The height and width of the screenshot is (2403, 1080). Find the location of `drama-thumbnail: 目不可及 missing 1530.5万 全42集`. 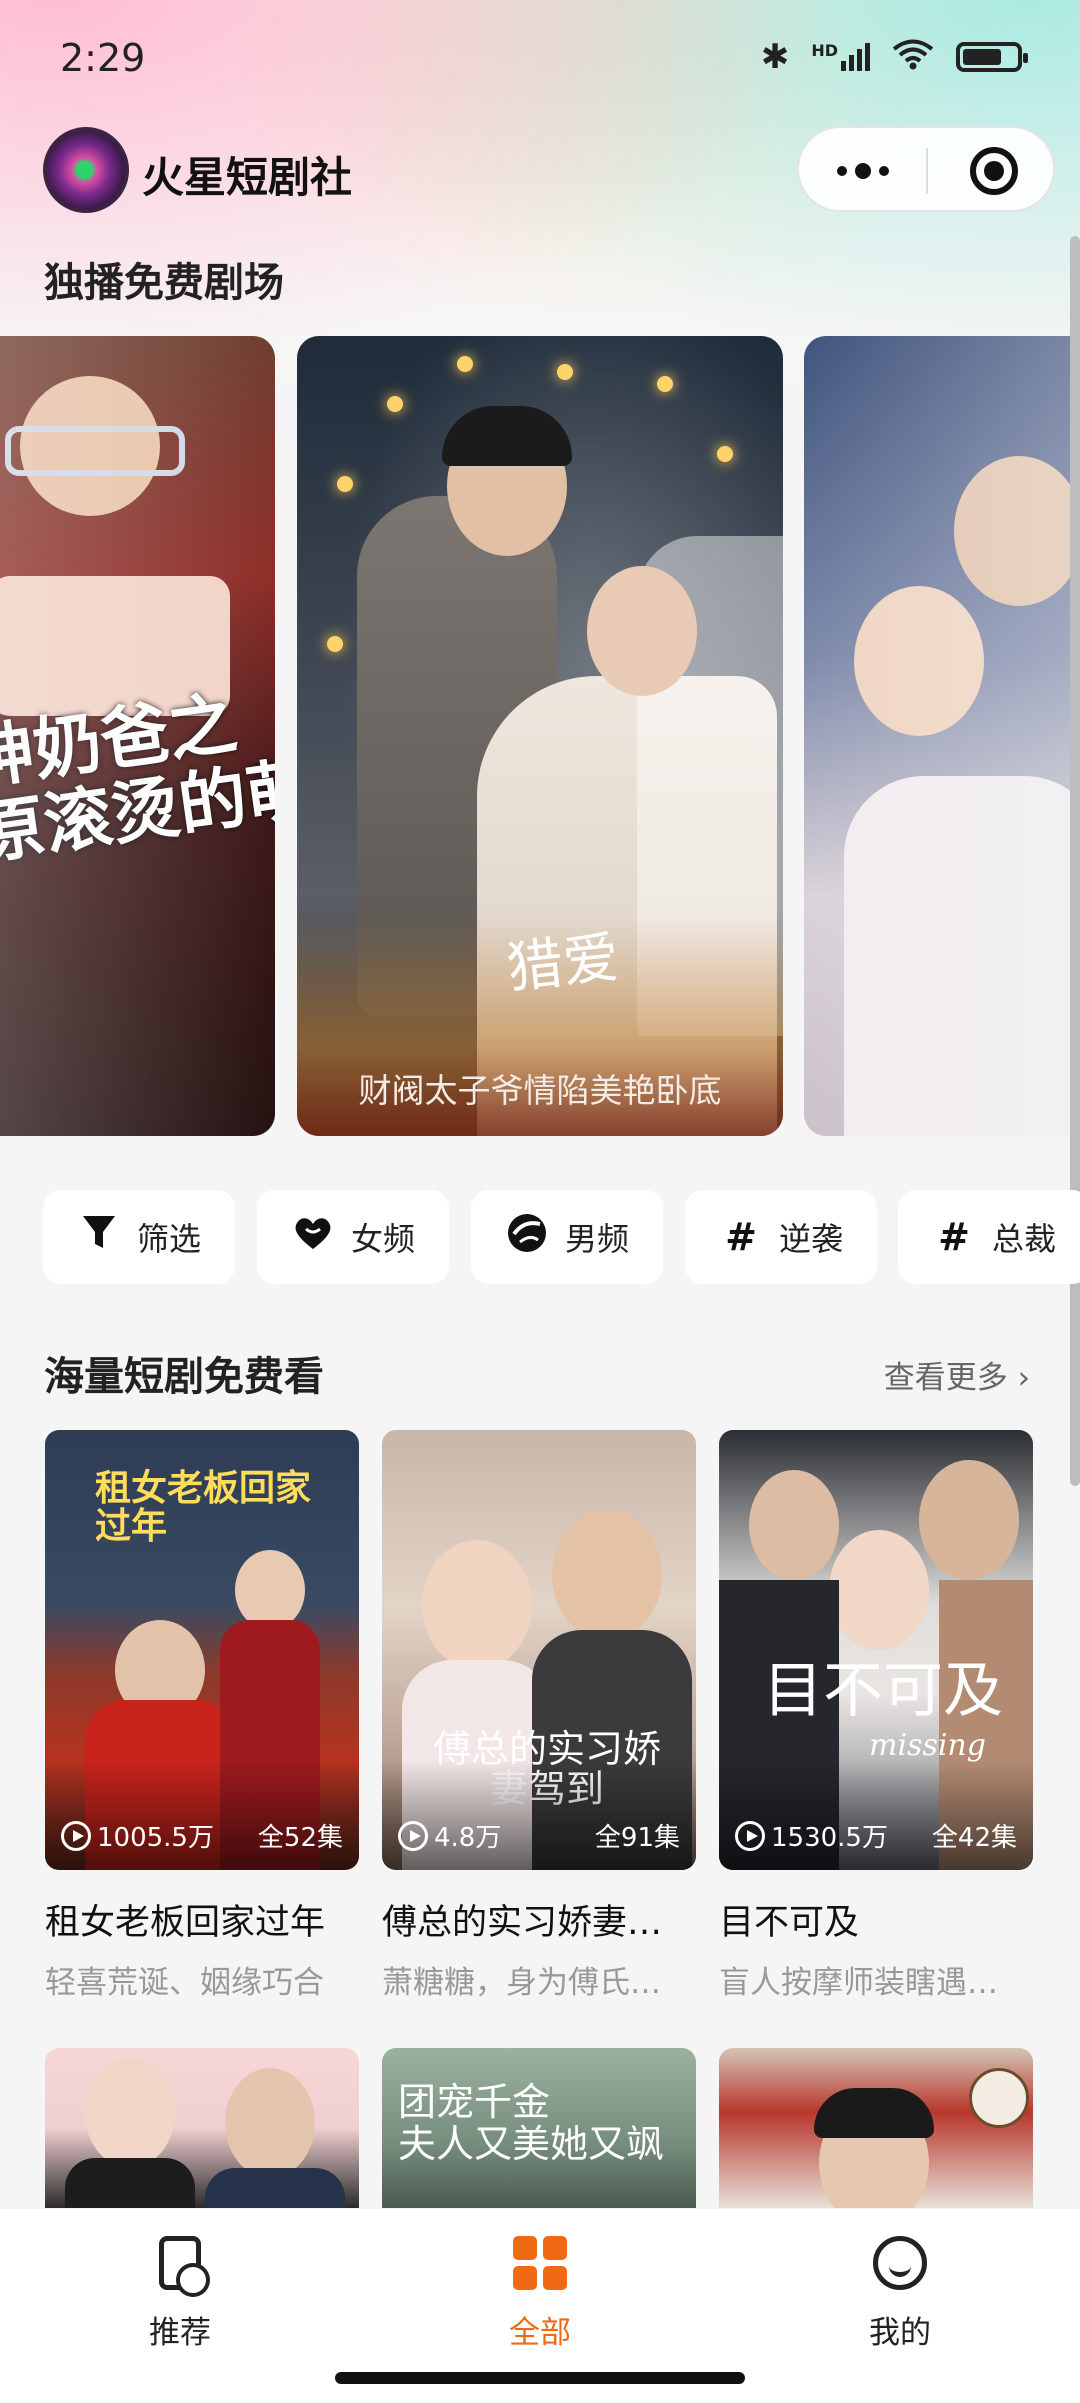

drama-thumbnail: 目不可及 missing 1530.5万 全42集 is located at coordinates (876, 1650).